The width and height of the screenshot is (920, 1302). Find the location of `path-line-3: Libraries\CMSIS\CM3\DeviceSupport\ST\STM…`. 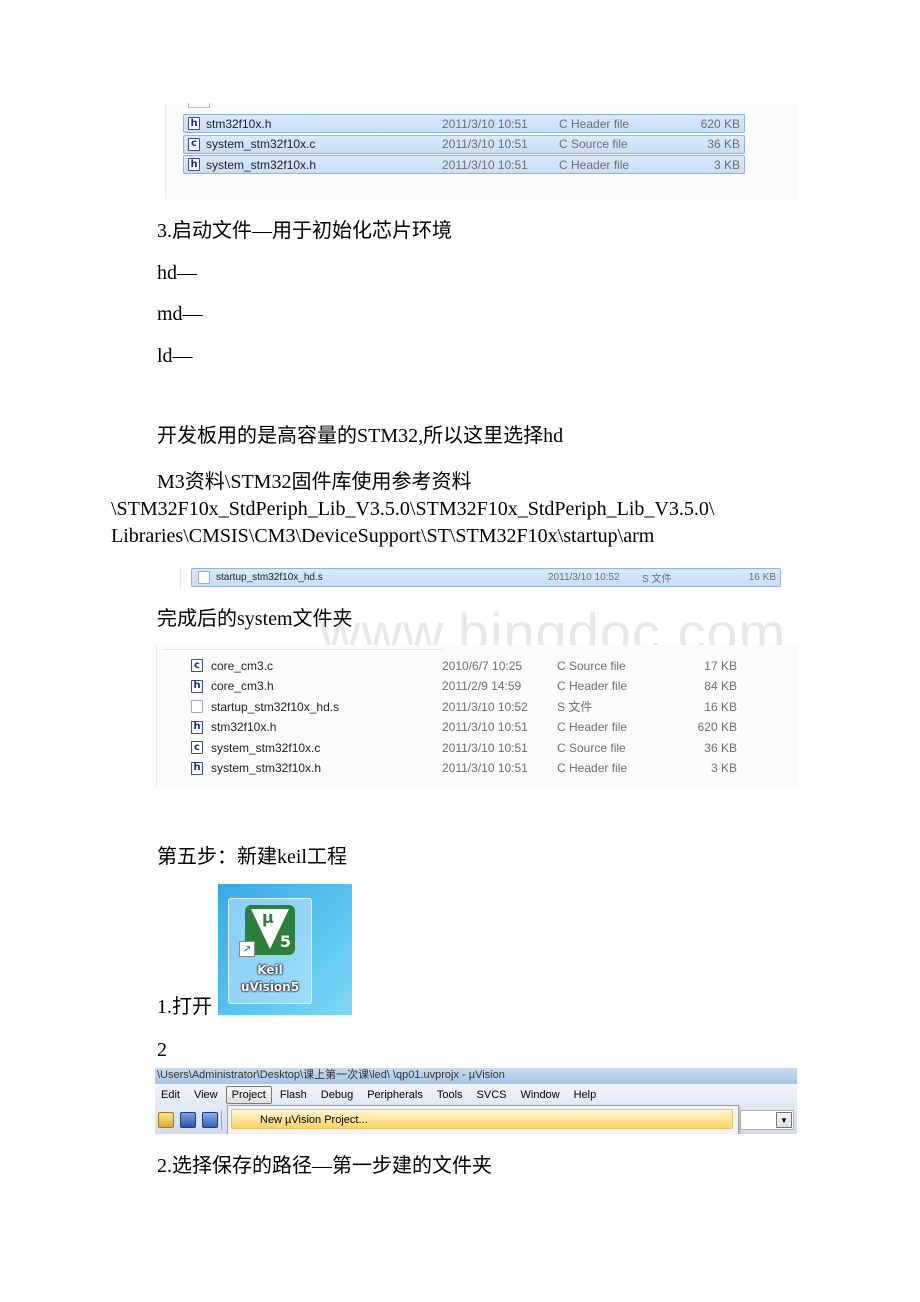

path-line-3: Libraries\CMSIS\CM3\DeviceSupport\ST\STM… is located at coordinates (383, 536).